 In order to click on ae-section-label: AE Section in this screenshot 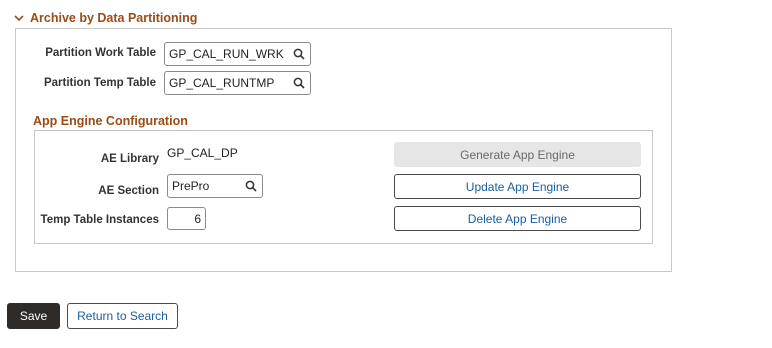, I will do `click(128, 191)`.